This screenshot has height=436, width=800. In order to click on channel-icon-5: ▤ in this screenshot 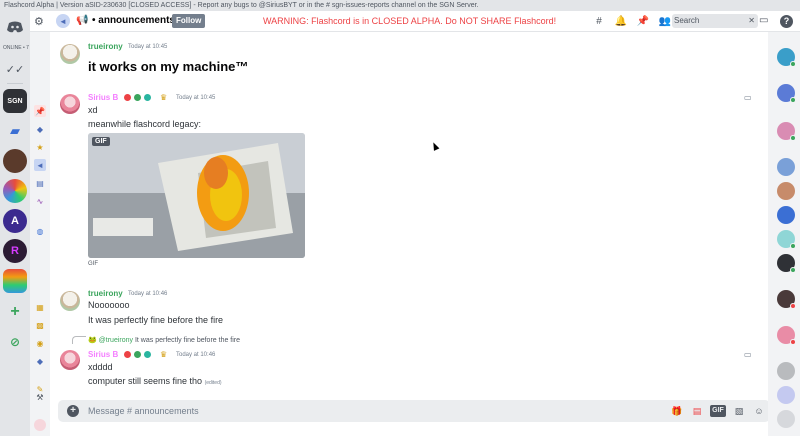, I will do `click(40, 183)`.